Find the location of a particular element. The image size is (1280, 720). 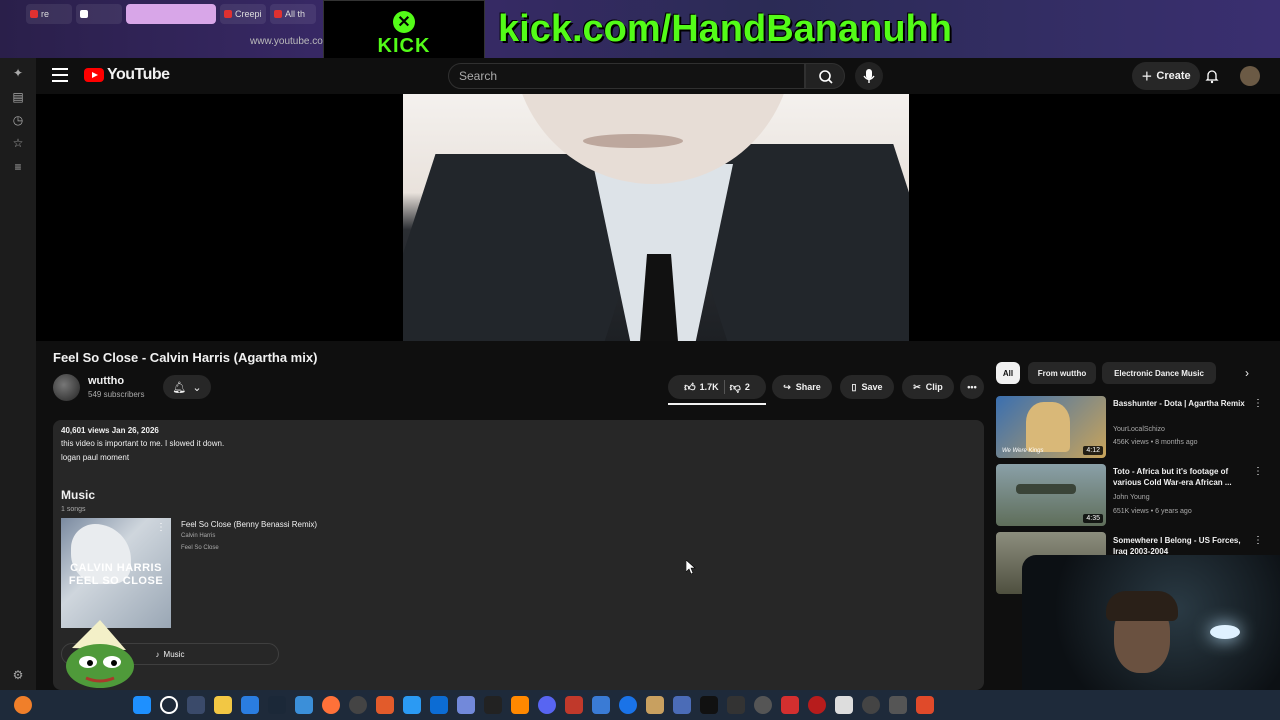

bookmark-icon: ☆ is located at coordinates (18, 143).